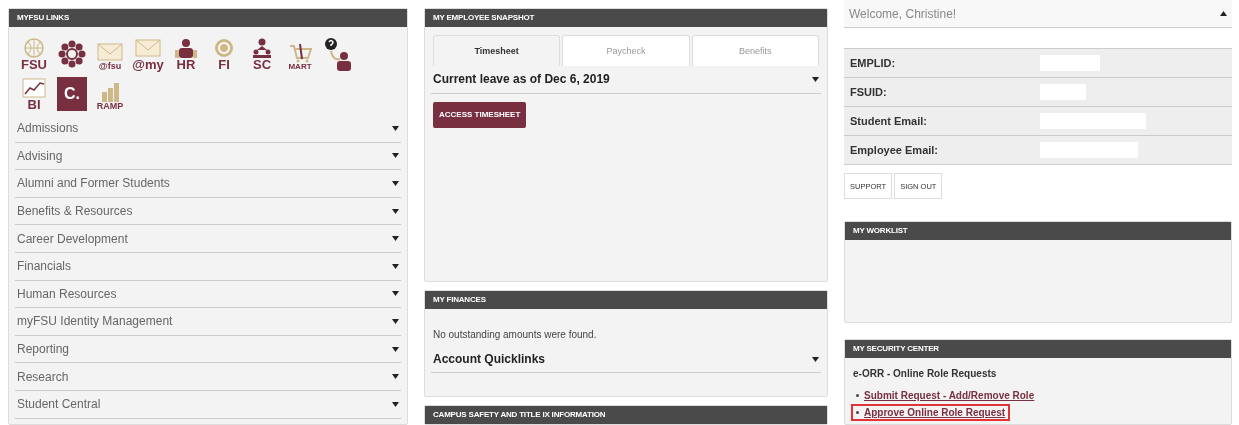 The image size is (1239, 425). I want to click on tab: Timesheet, so click(497, 50).